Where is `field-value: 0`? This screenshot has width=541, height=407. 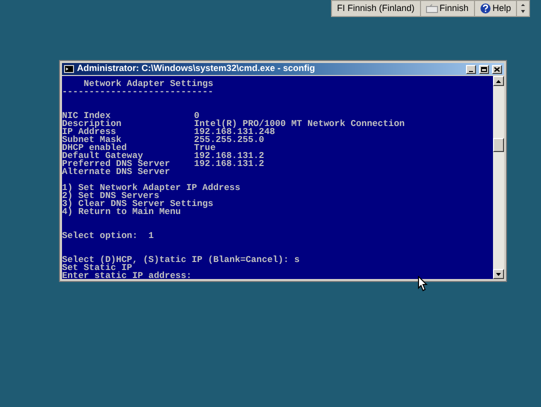
field-value: 0 is located at coordinates (197, 116).